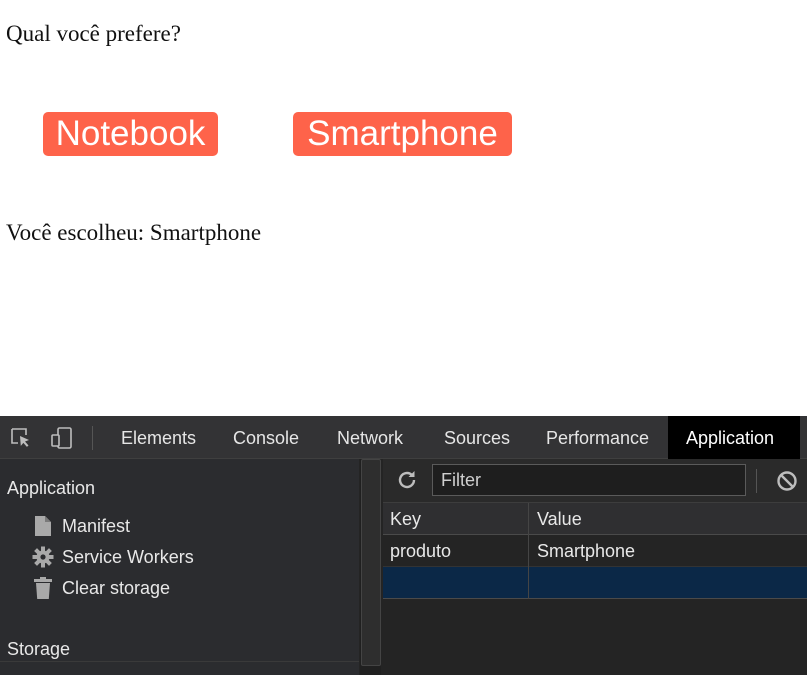 The width and height of the screenshot is (807, 675). Describe the element at coordinates (43, 588) in the screenshot. I see `trash-icon` at that location.